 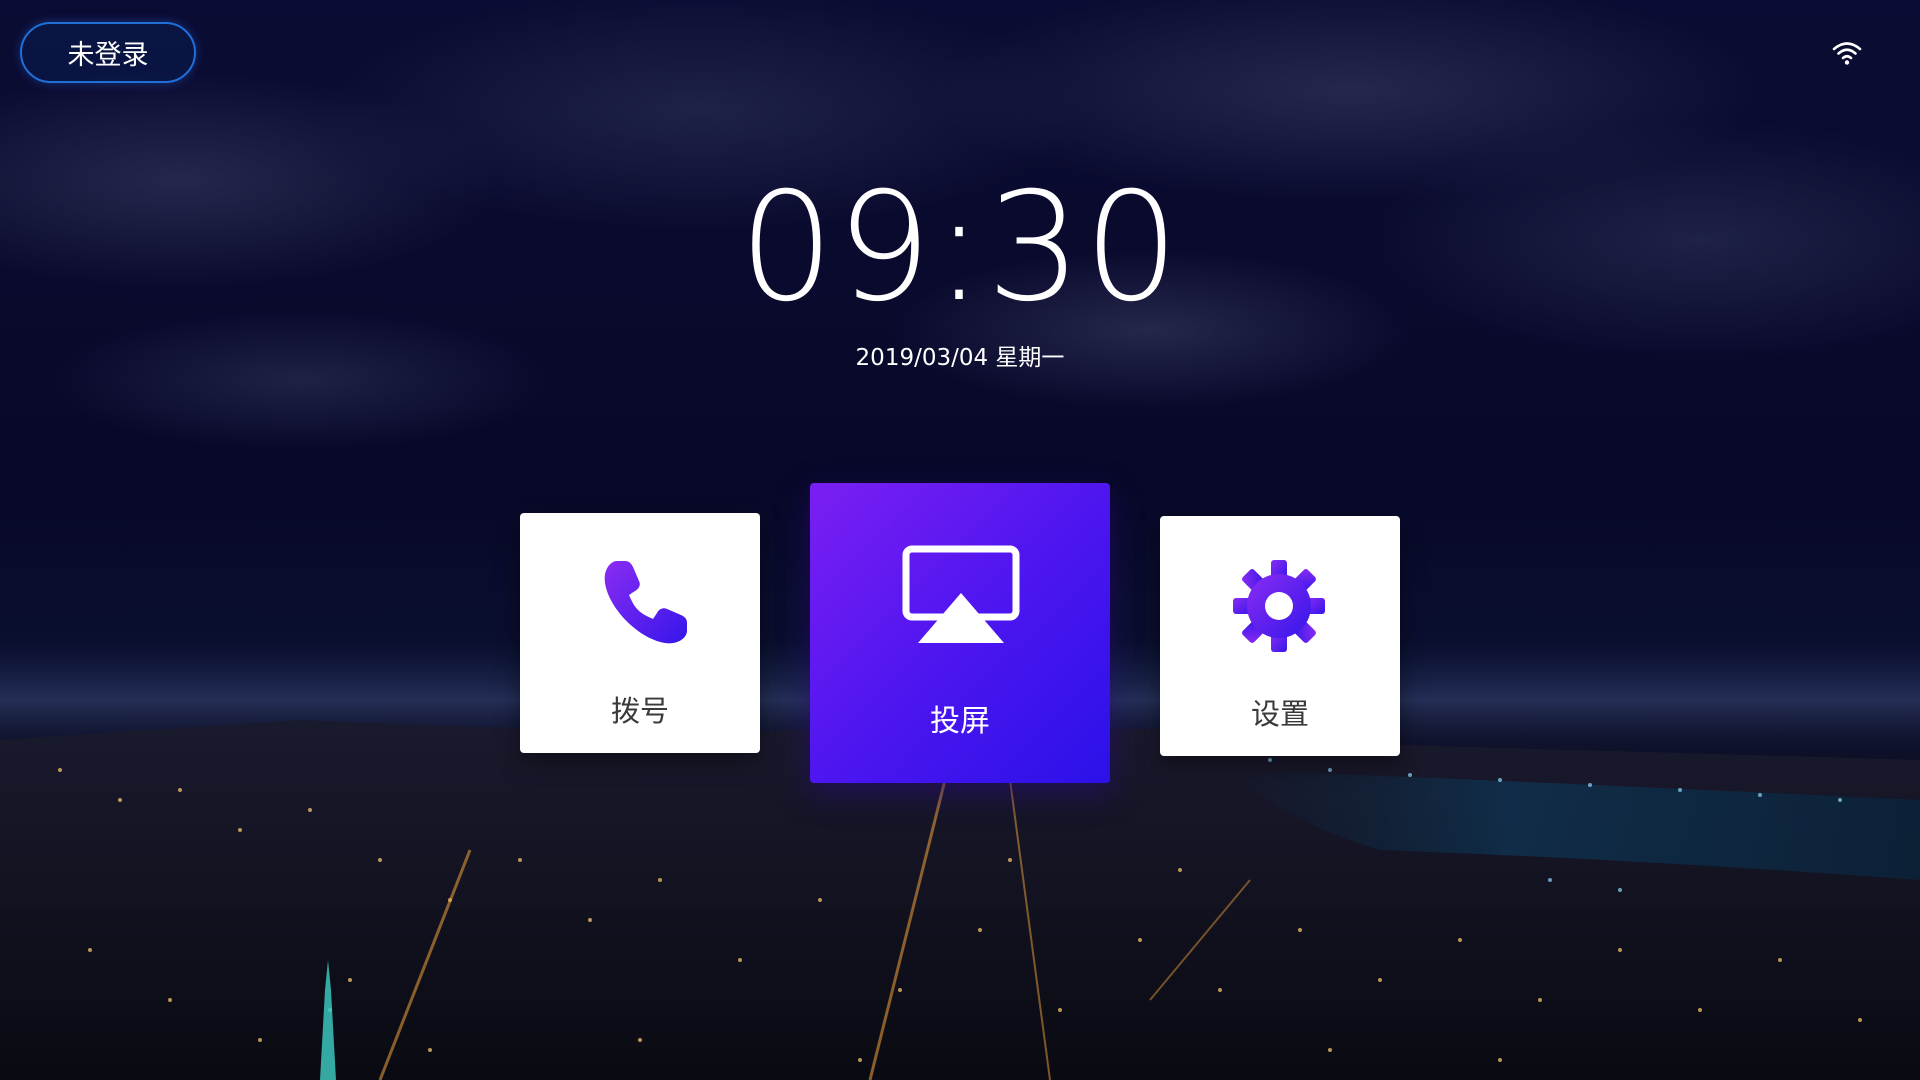 What do you see at coordinates (1279, 606) in the screenshot?
I see `gear-icon` at bounding box center [1279, 606].